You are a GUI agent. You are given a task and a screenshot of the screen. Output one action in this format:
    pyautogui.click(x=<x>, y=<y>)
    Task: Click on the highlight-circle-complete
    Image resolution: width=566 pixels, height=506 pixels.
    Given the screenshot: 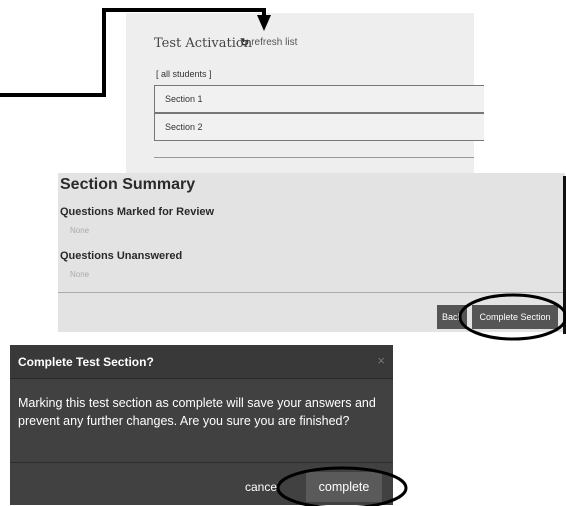 What is the action you would take?
    pyautogui.click(x=342, y=486)
    